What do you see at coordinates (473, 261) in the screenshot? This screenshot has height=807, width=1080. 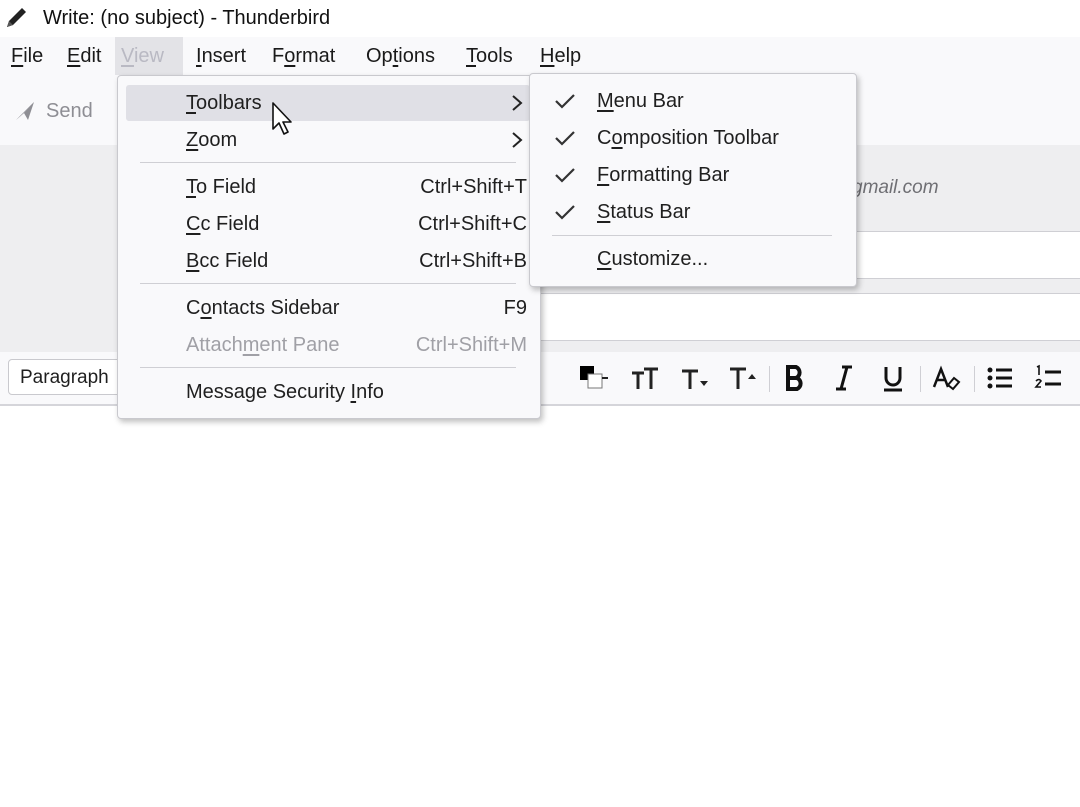 I see `shortcut-label: Ctrl+Shift+B` at bounding box center [473, 261].